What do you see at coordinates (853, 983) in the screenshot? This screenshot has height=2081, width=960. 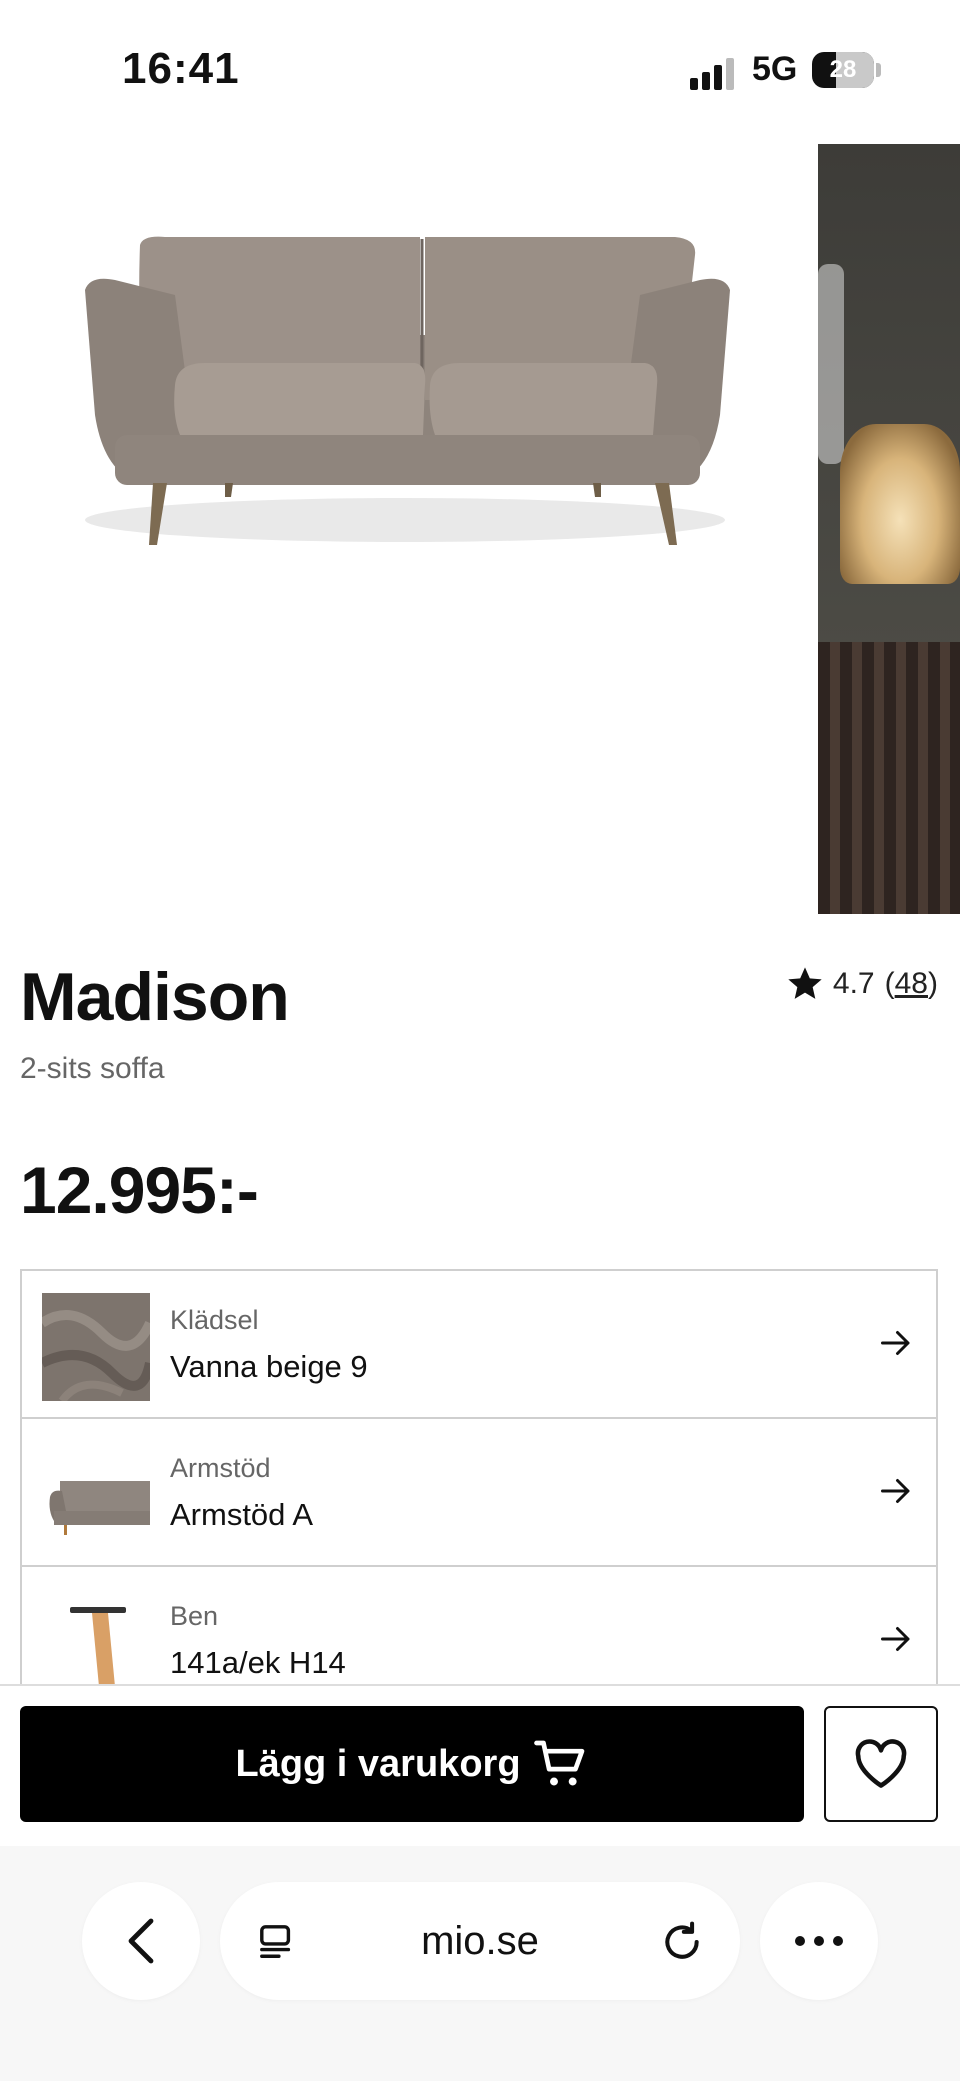 I see `rating-value: 4.7` at bounding box center [853, 983].